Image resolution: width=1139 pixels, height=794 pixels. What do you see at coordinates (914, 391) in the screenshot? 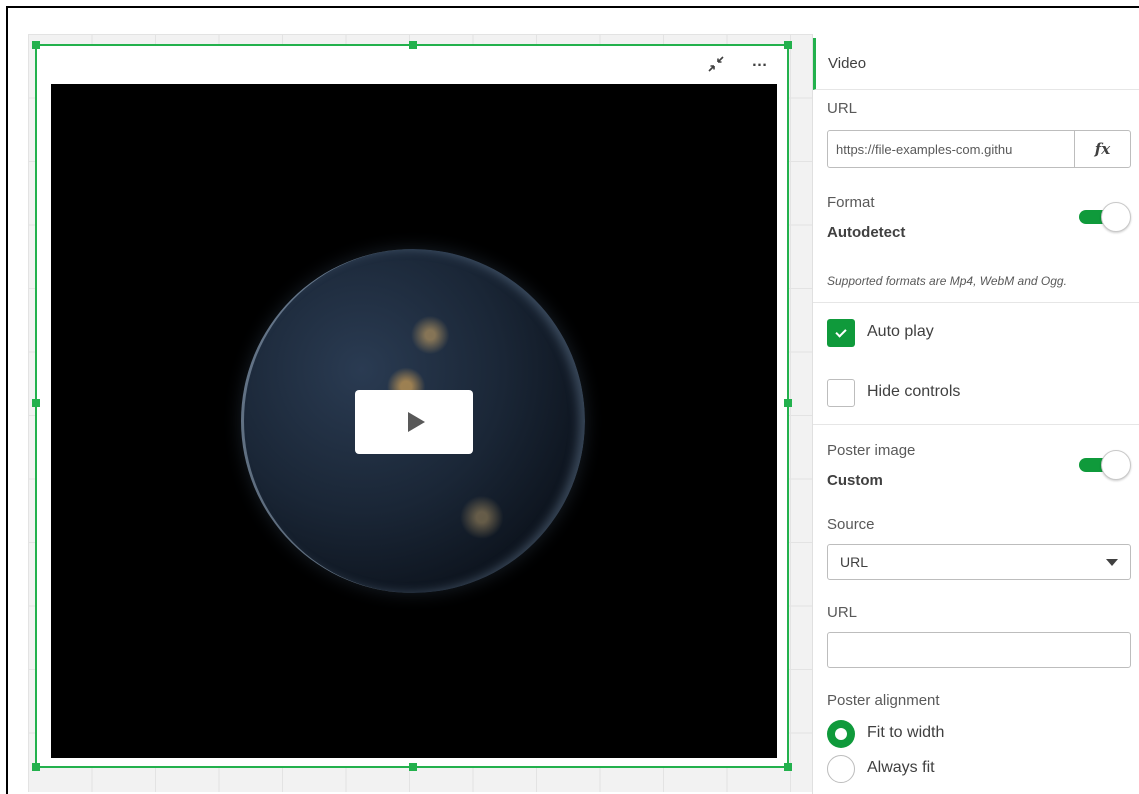
I see `hide-controls-label: Hide controls` at bounding box center [914, 391].